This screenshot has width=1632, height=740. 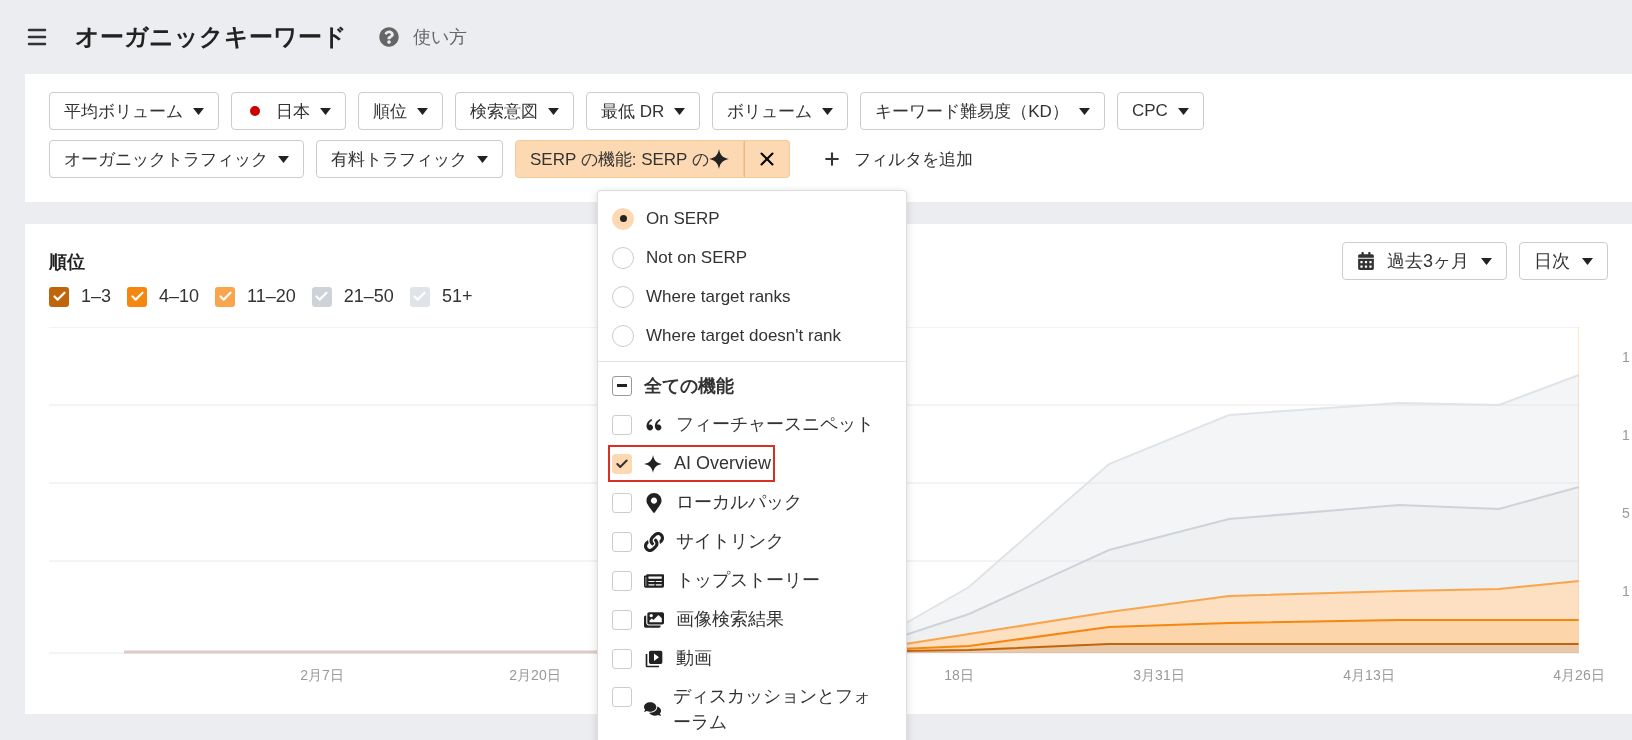 What do you see at coordinates (748, 580) in the screenshot?
I see `feature-label: トップストーリー` at bounding box center [748, 580].